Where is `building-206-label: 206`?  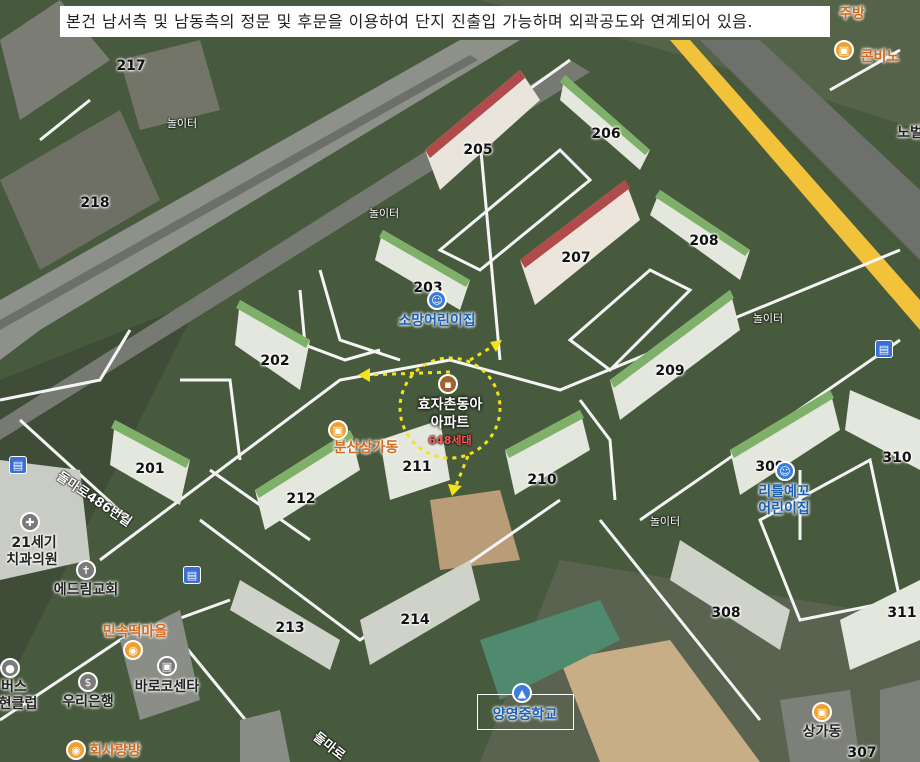 building-206-label: 206 is located at coordinates (606, 134).